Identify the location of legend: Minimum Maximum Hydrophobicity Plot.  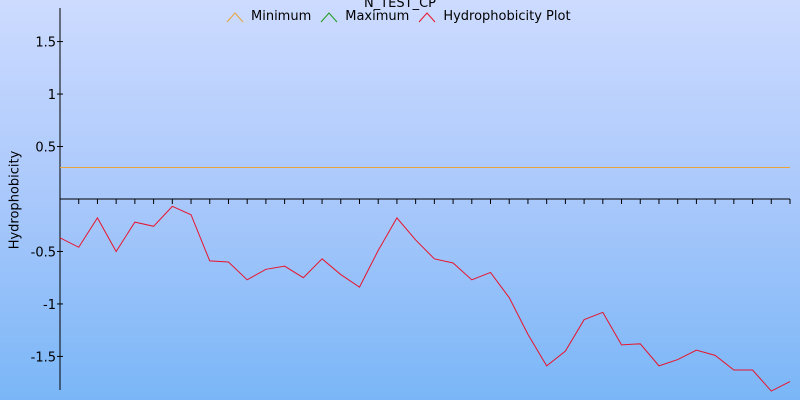
(402, 16).